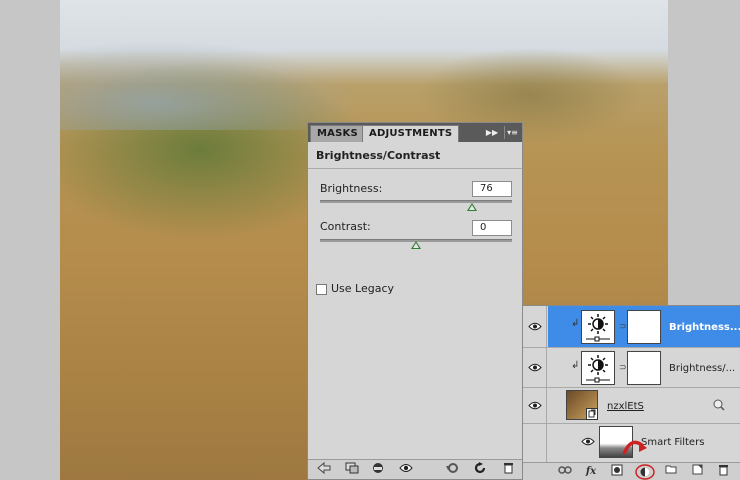  I want to click on refresh-icon, so click(480, 469).